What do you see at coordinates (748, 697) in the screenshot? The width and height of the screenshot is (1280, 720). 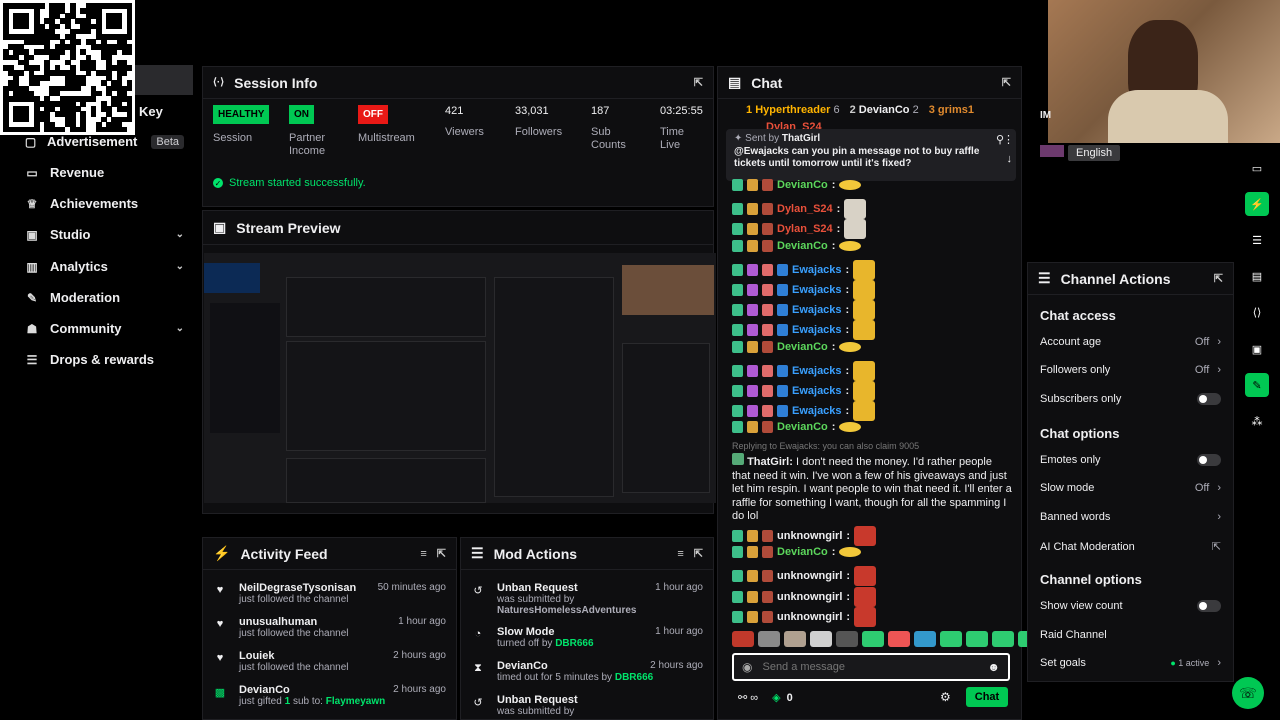 I see `share-icon: ⚯ ∞` at bounding box center [748, 697].